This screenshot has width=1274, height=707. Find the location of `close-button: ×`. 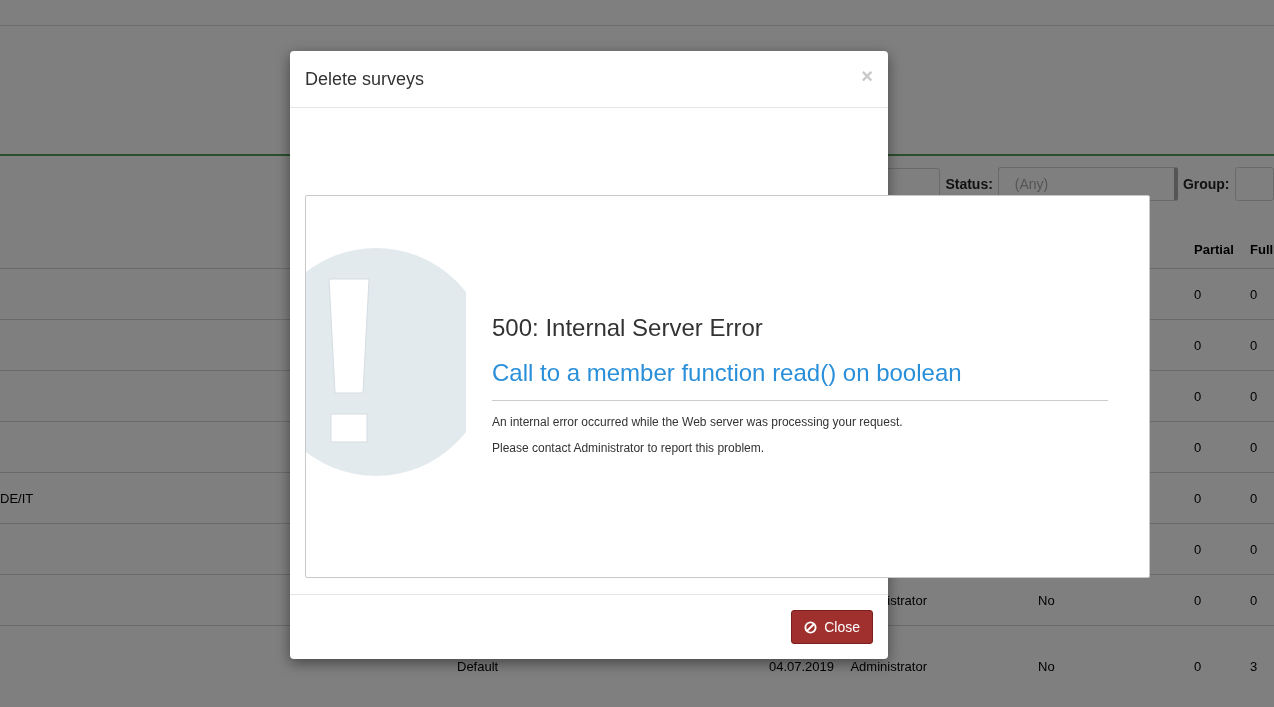

close-button: × is located at coordinates (867, 79).